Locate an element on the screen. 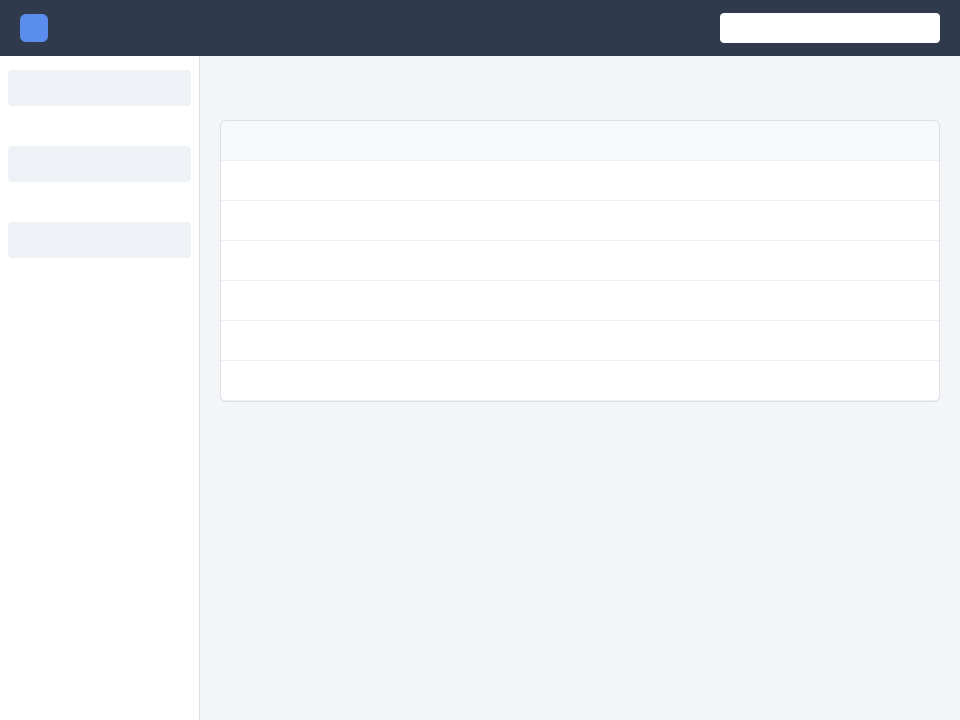 The image size is (960, 720). table-header is located at coordinates (580, 141).